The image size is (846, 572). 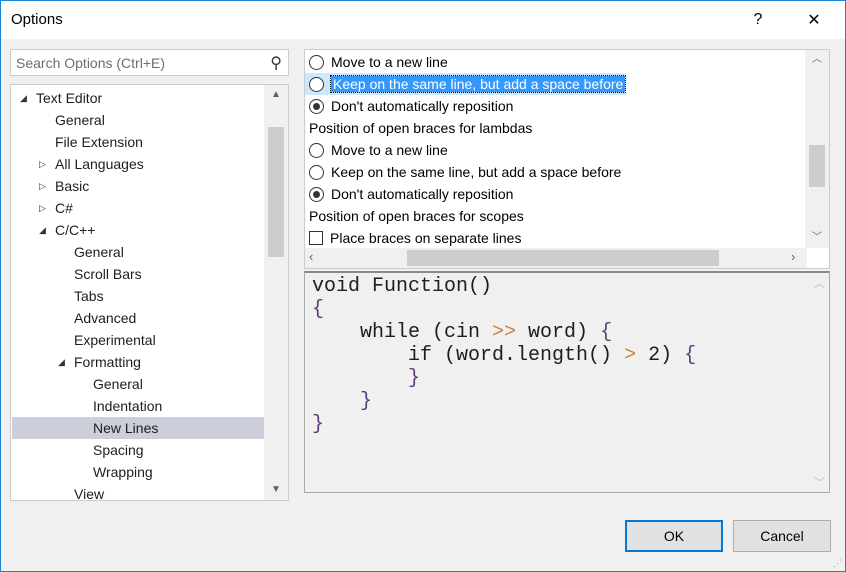 What do you see at coordinates (819, 382) in the screenshot?
I see `preview-scrollbar: ︿ ﹀` at bounding box center [819, 382].